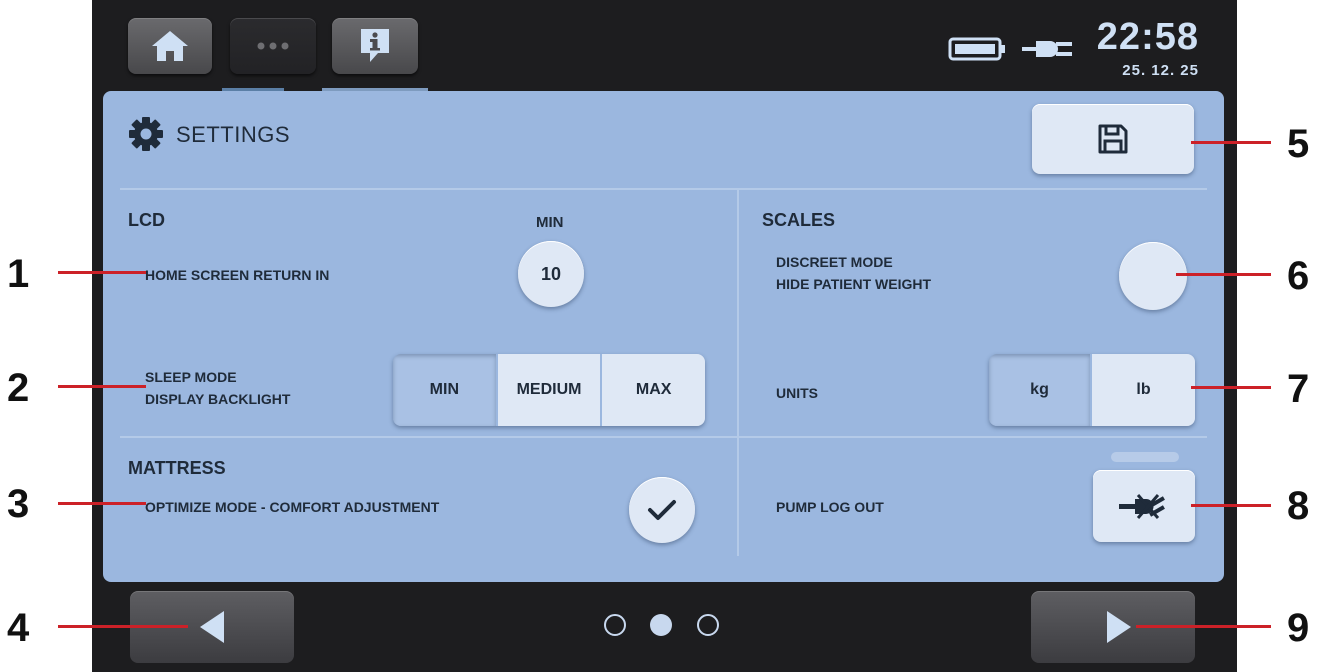 Image resolution: width=1330 pixels, height=672 pixels. I want to click on callout-number-5: 5, so click(1298, 144).